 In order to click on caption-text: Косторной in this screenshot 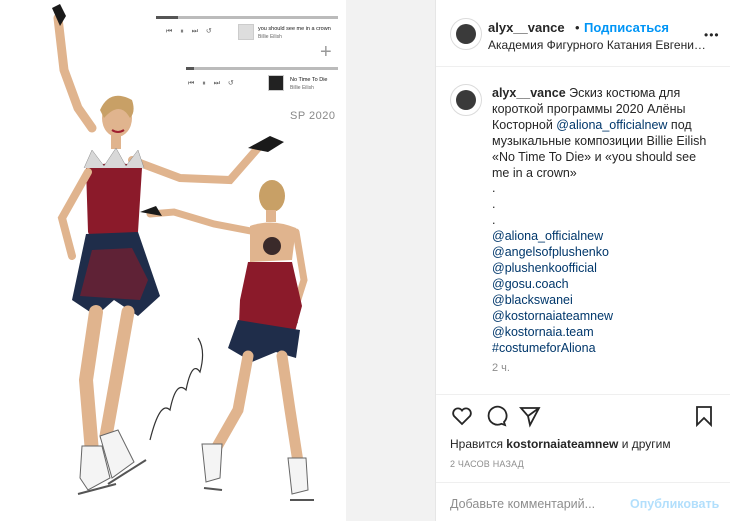, I will do `click(522, 124)`.